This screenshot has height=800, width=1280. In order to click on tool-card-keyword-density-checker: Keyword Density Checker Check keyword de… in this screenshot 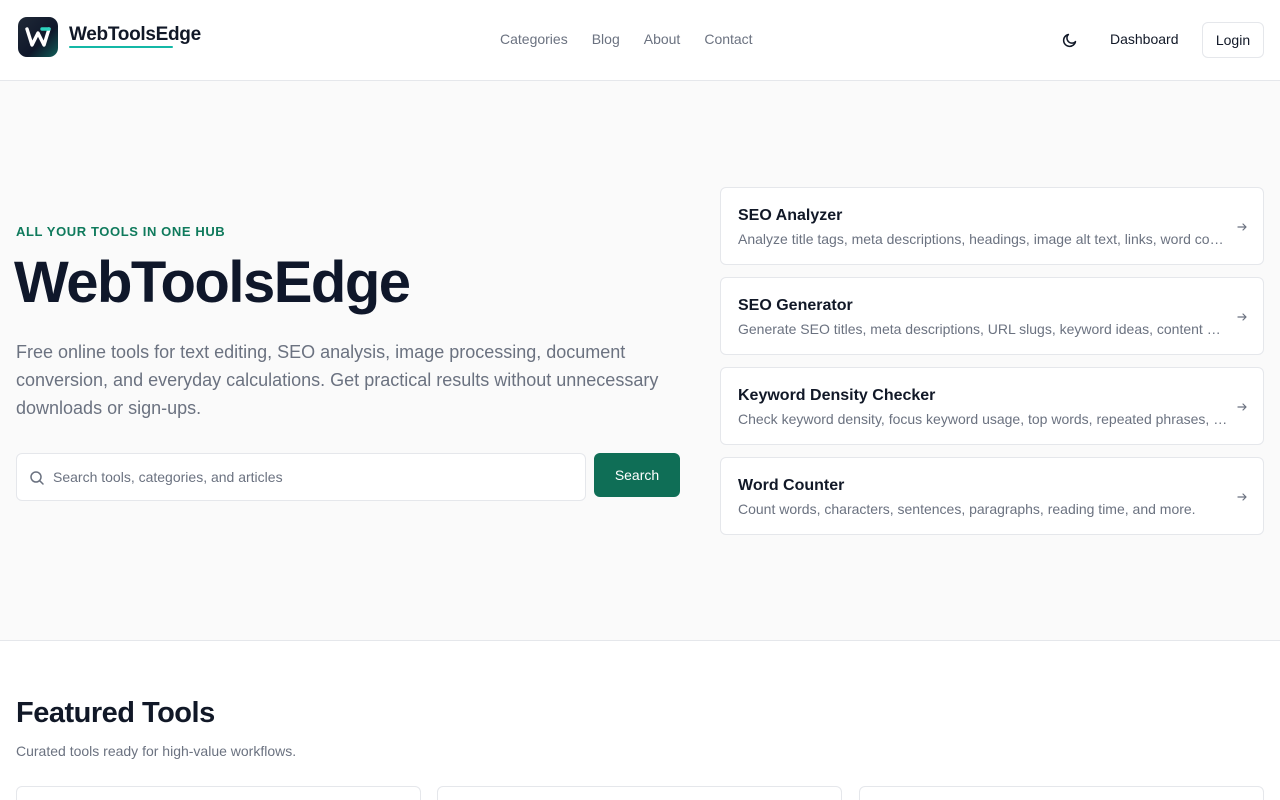, I will do `click(992, 406)`.